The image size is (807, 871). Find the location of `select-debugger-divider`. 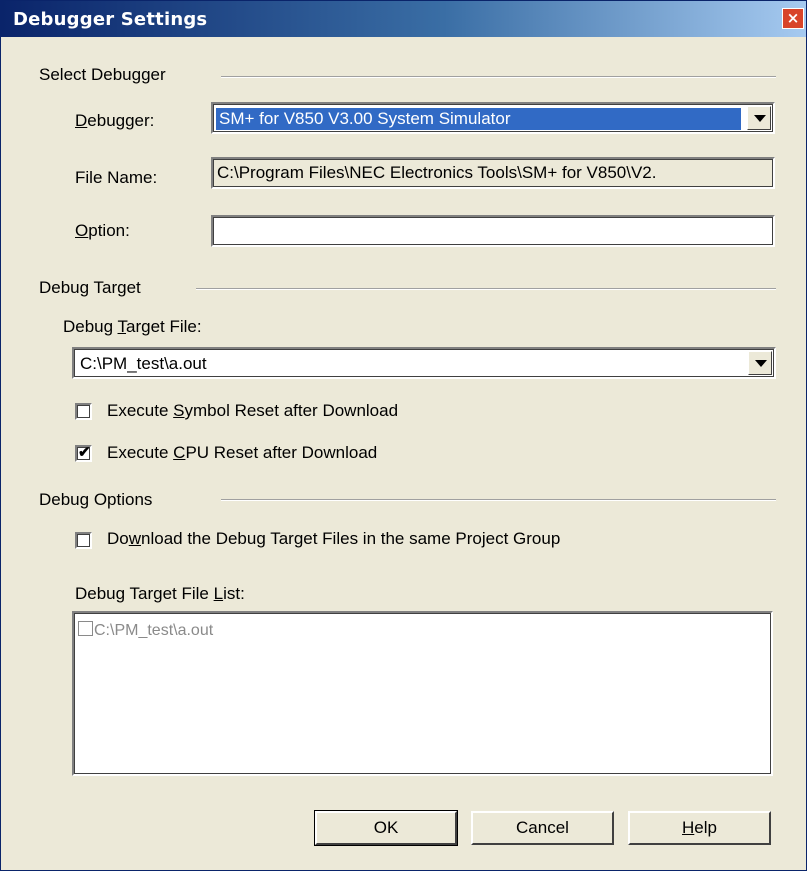

select-debugger-divider is located at coordinates (498, 77).